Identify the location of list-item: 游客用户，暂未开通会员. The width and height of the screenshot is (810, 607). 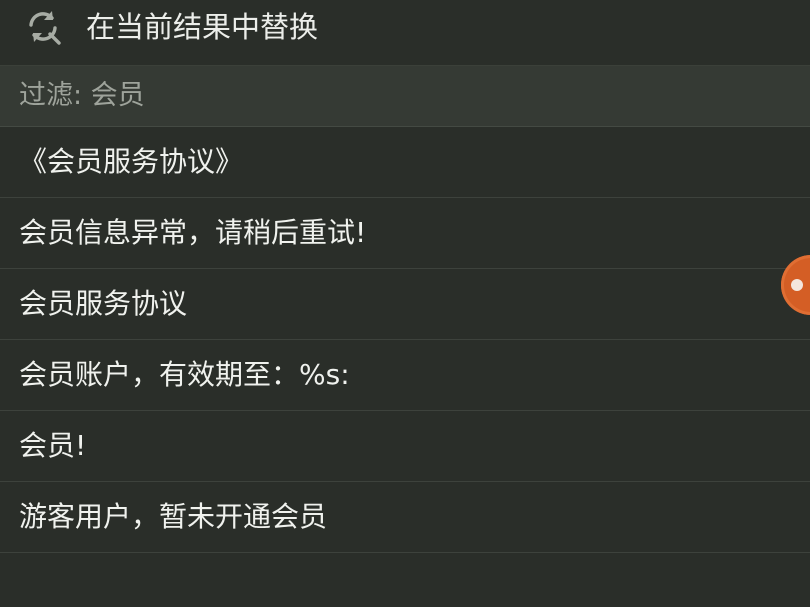
(405, 517).